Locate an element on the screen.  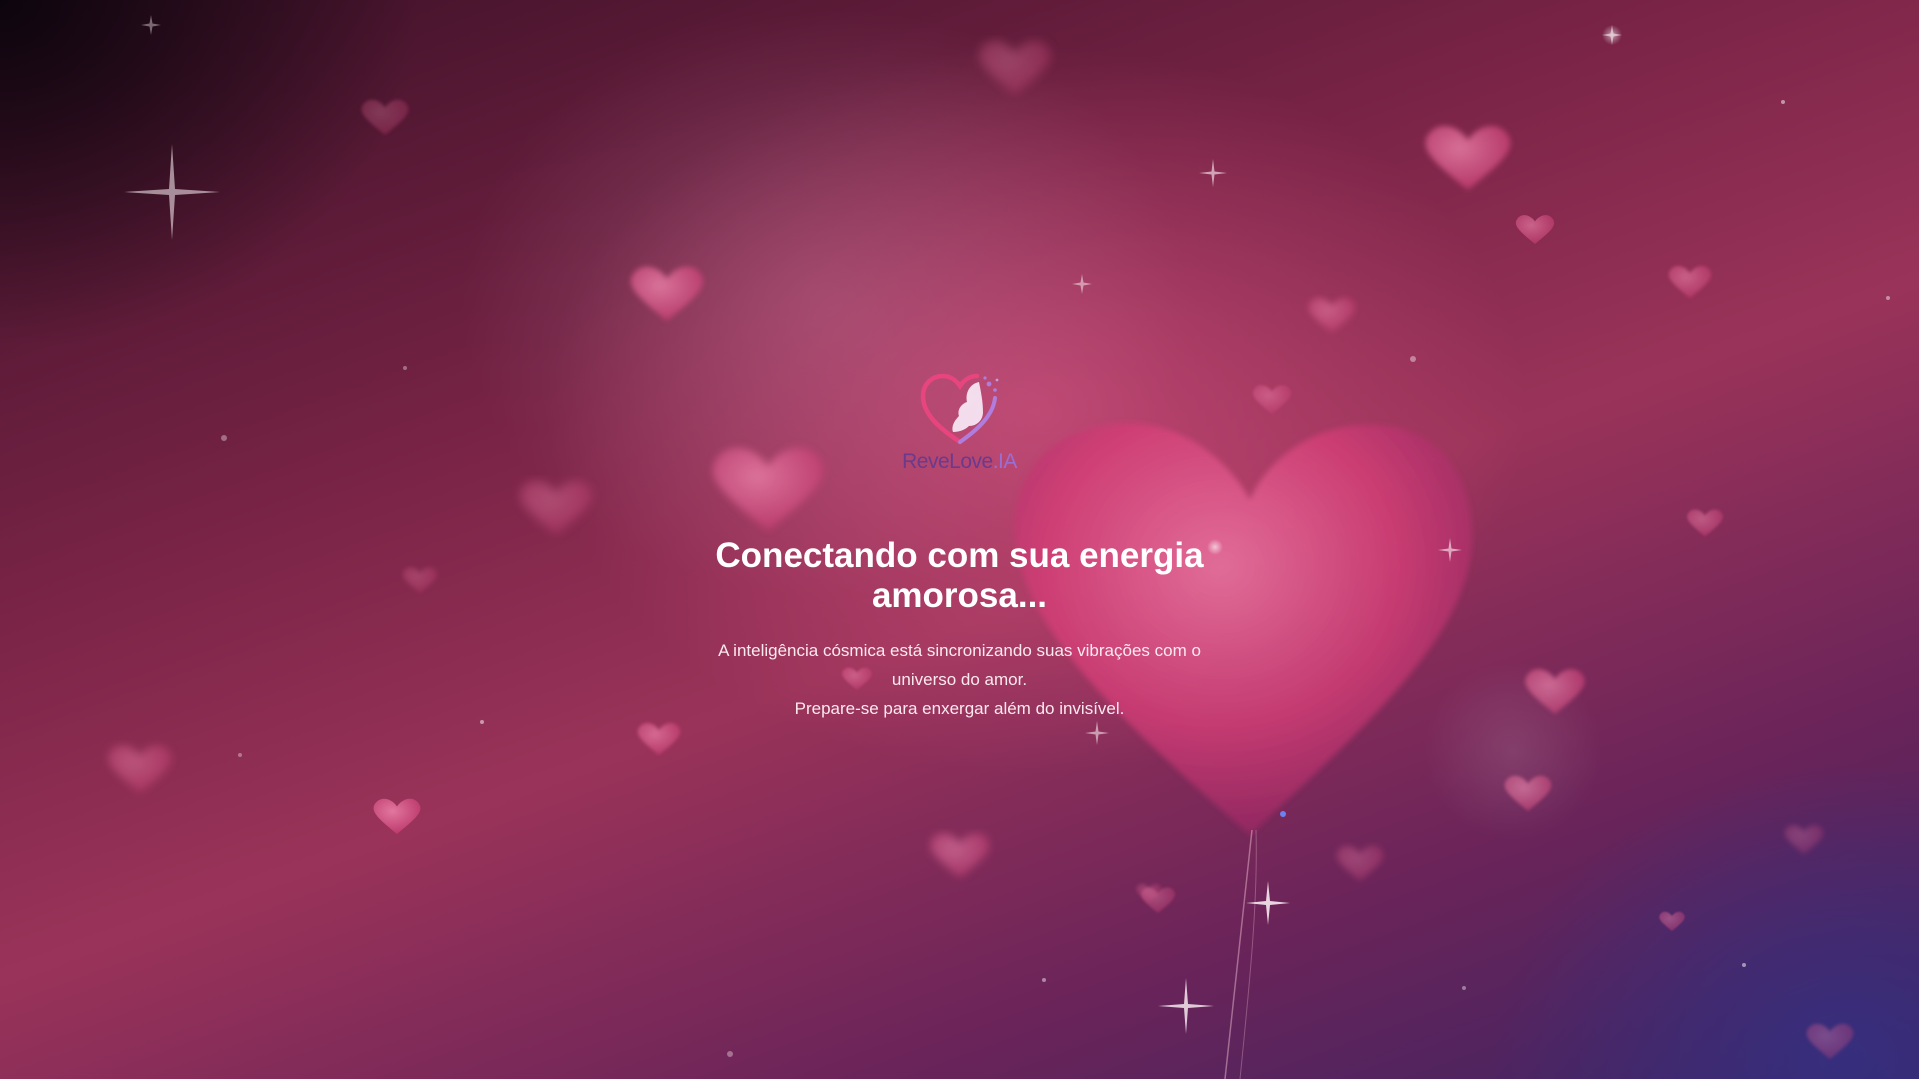
heart-woman-profile-icon is located at coordinates (959, 409).